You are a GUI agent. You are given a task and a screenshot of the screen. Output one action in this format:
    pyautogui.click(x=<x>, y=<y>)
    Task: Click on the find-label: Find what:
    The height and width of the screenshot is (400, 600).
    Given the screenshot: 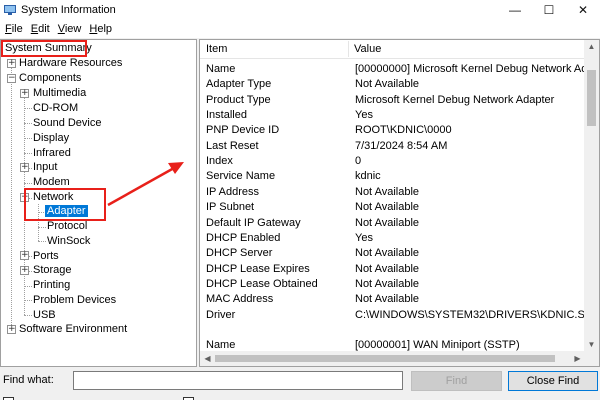 What is the action you would take?
    pyautogui.click(x=28, y=380)
    